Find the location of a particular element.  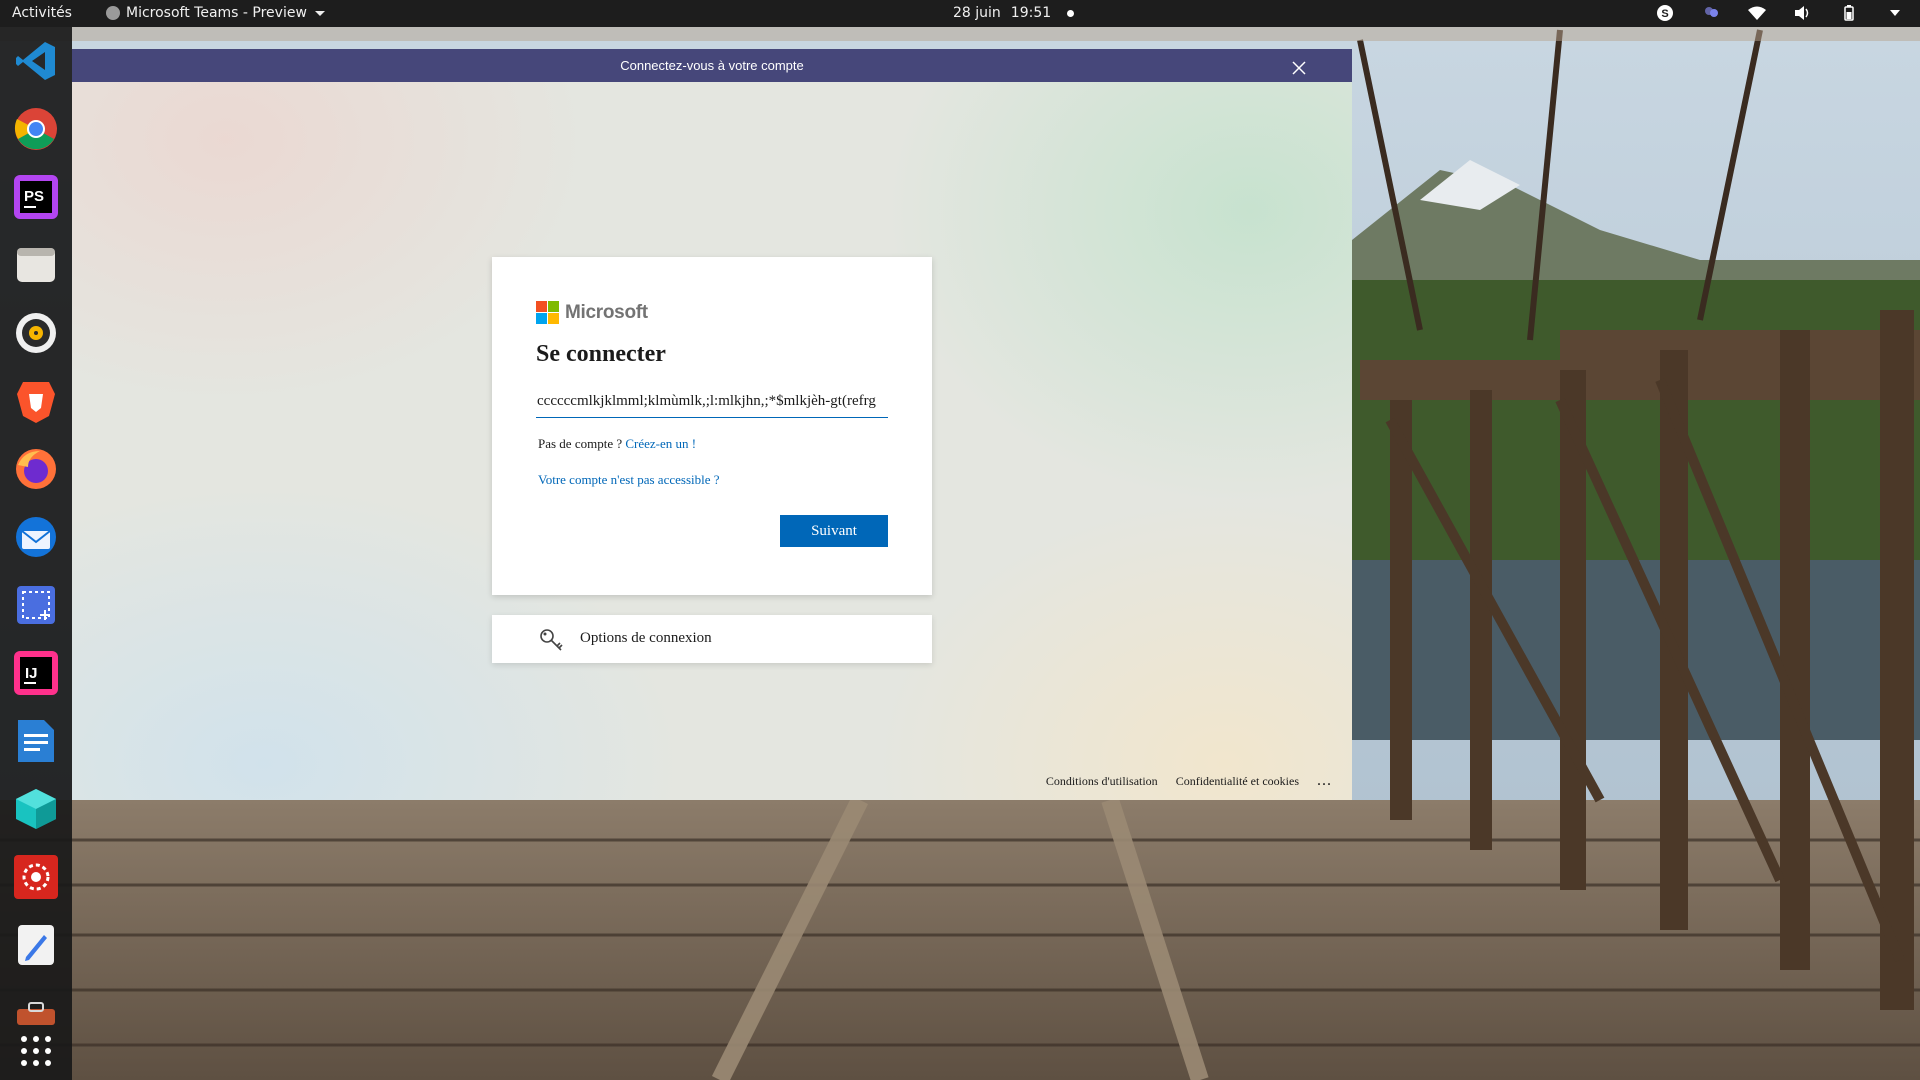

cube-app-icon is located at coordinates (36, 809).